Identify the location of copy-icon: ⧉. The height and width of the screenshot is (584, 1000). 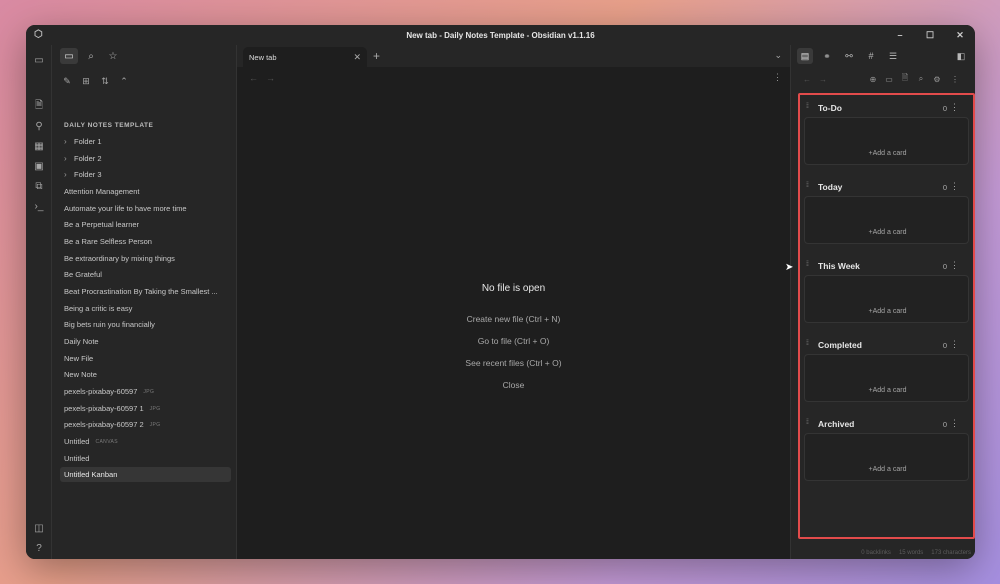
(39, 186).